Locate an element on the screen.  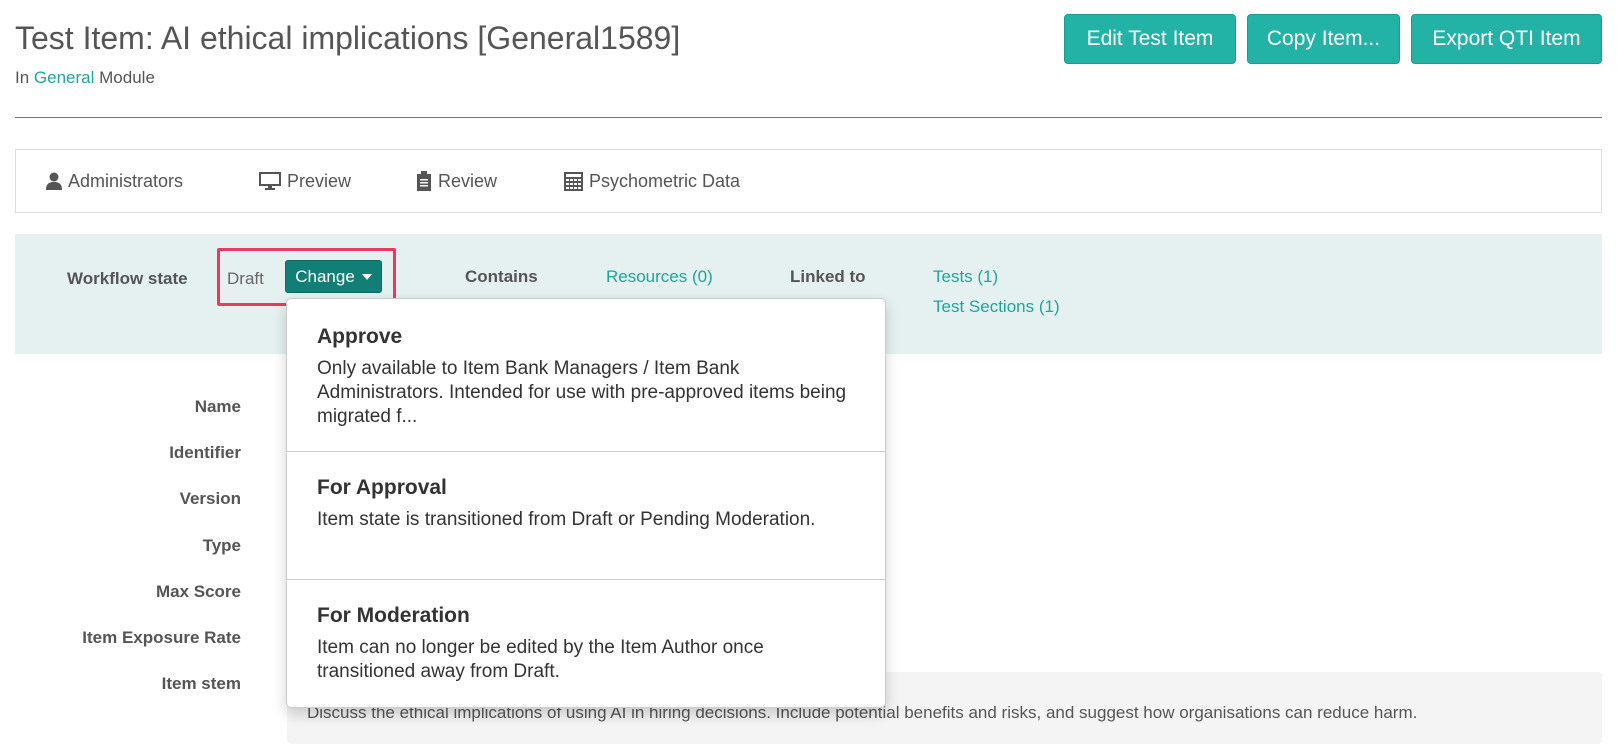
caret-down-icon is located at coordinates (366, 276).